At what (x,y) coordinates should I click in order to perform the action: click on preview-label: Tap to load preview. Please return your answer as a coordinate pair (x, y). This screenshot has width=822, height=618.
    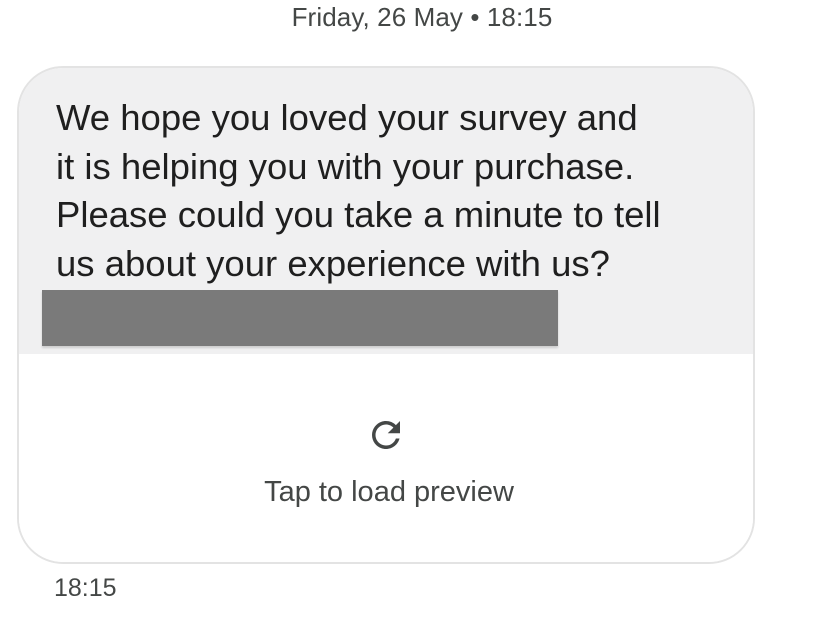
    Looking at the image, I should click on (389, 492).